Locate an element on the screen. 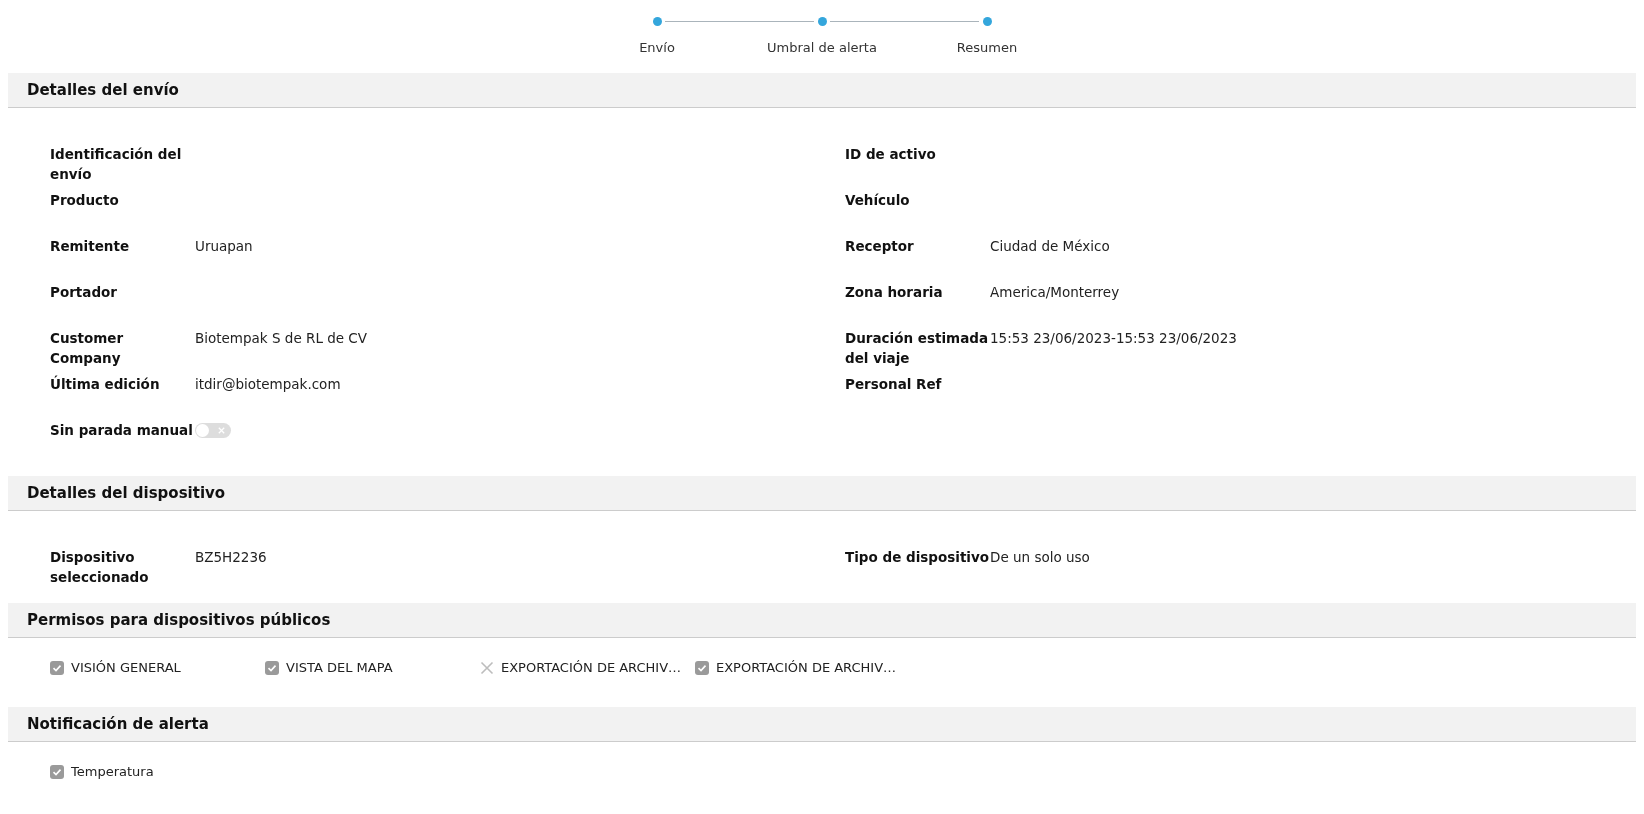 The height and width of the screenshot is (814, 1644). field-label: Producto is located at coordinates (85, 200).